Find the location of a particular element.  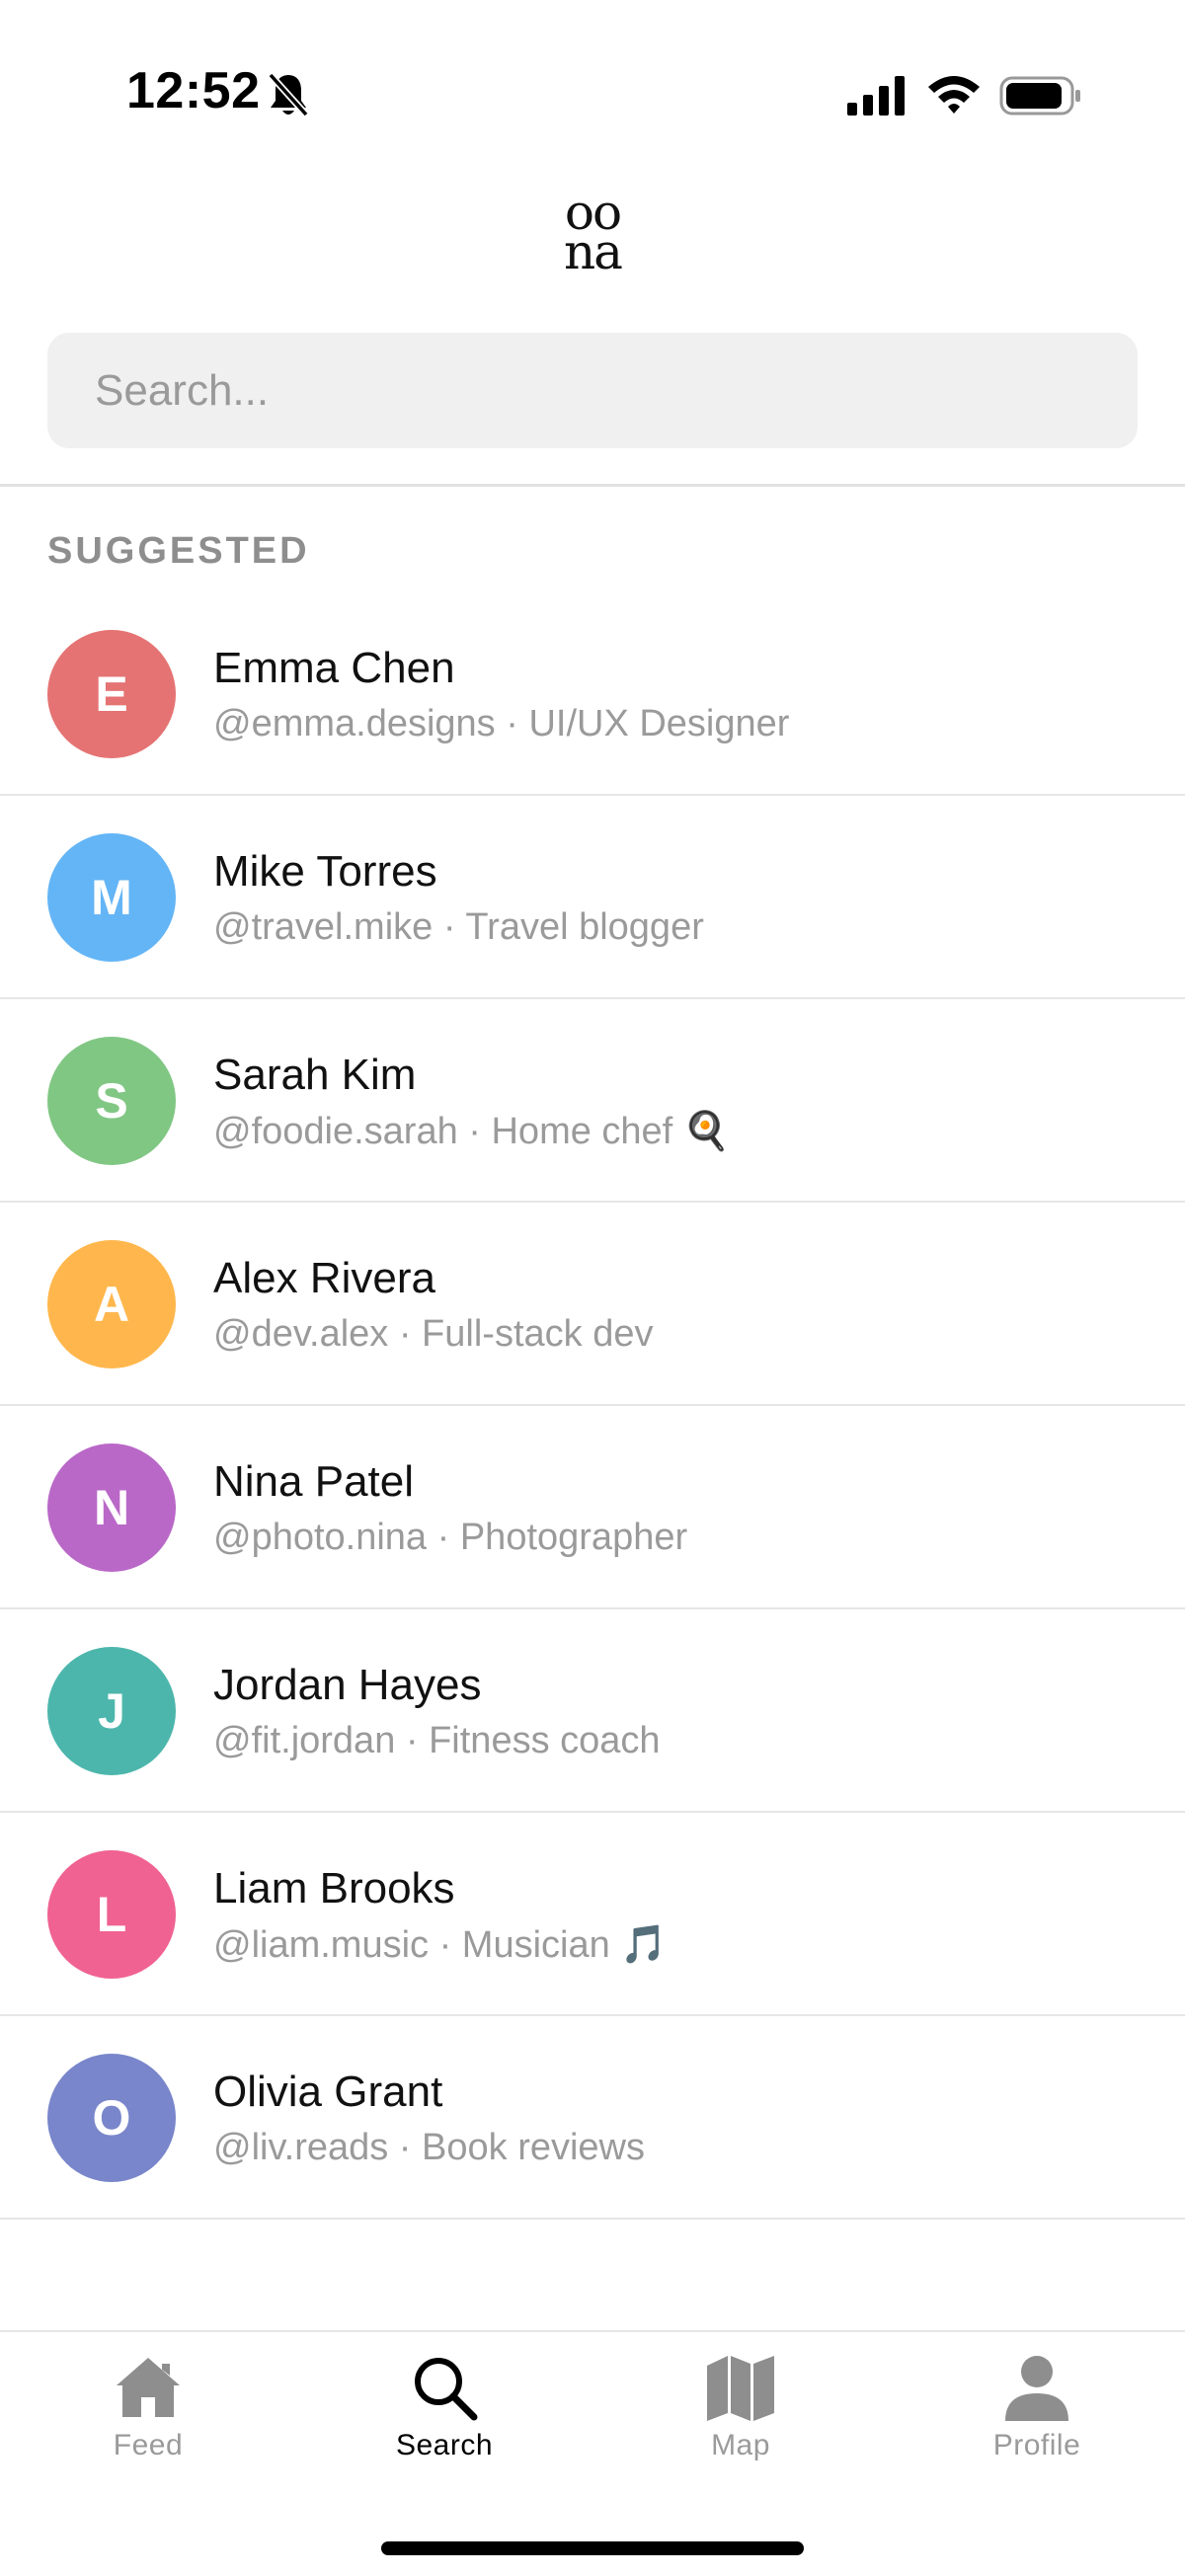

user-subtitle: @liam.music · Musician 🎵 is located at coordinates (441, 1945).